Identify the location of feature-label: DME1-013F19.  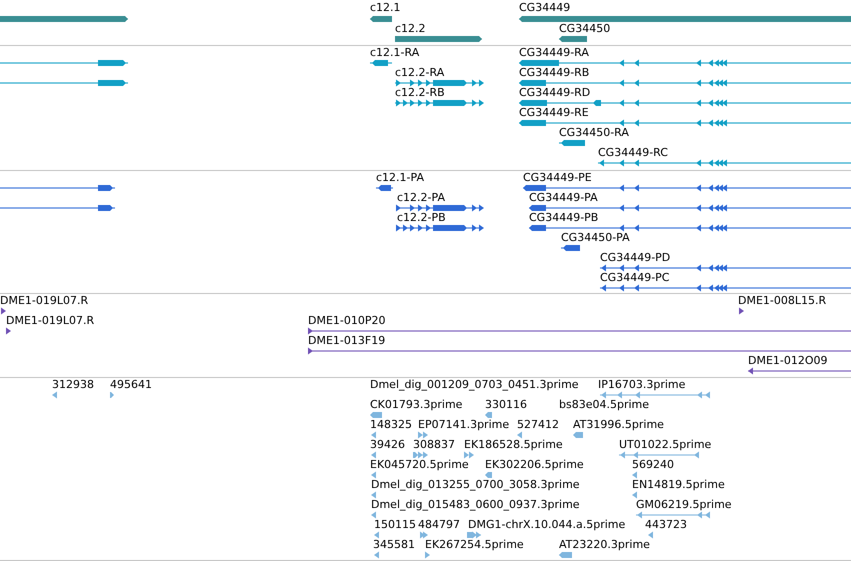
(347, 341).